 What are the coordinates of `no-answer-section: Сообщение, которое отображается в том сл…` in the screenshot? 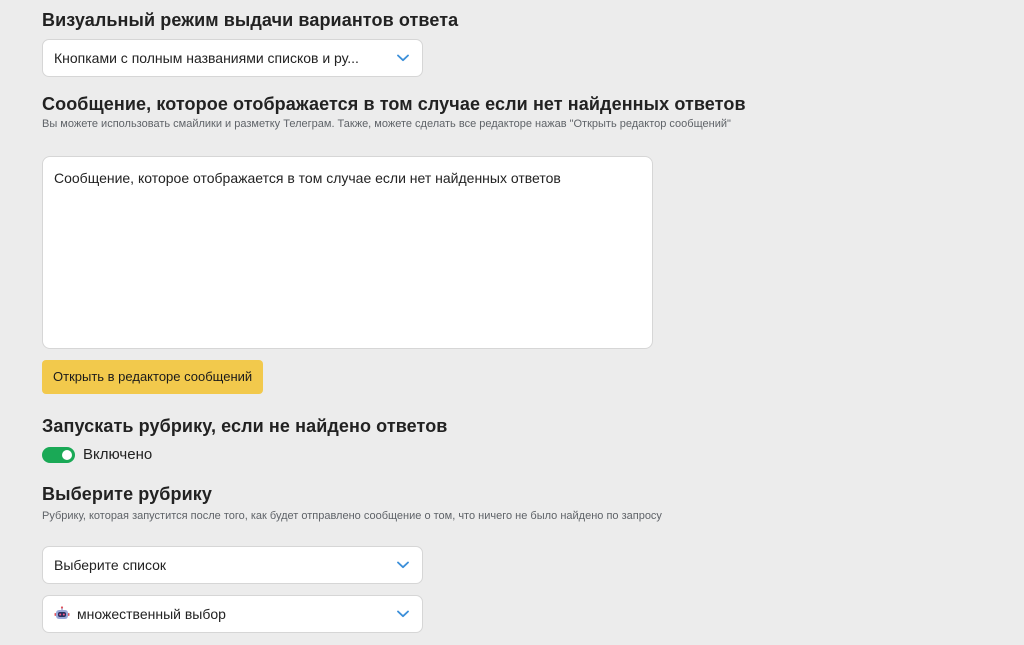 It's located at (402, 112).